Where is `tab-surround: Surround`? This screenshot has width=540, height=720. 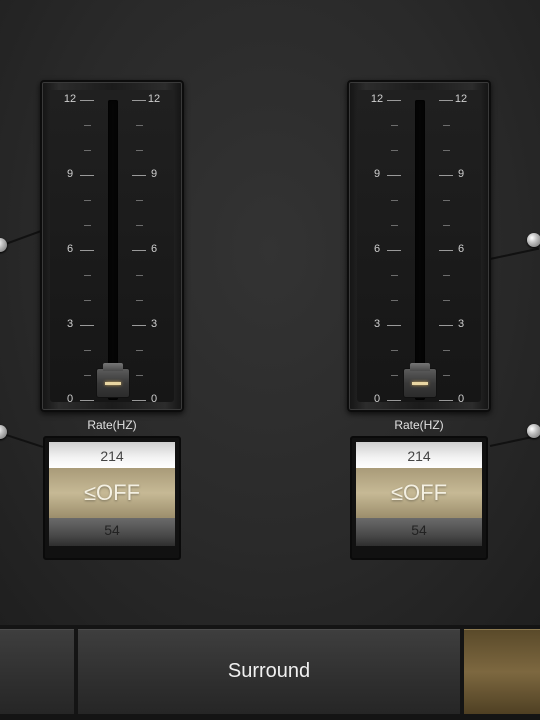 tab-surround: Surround is located at coordinates (269, 671).